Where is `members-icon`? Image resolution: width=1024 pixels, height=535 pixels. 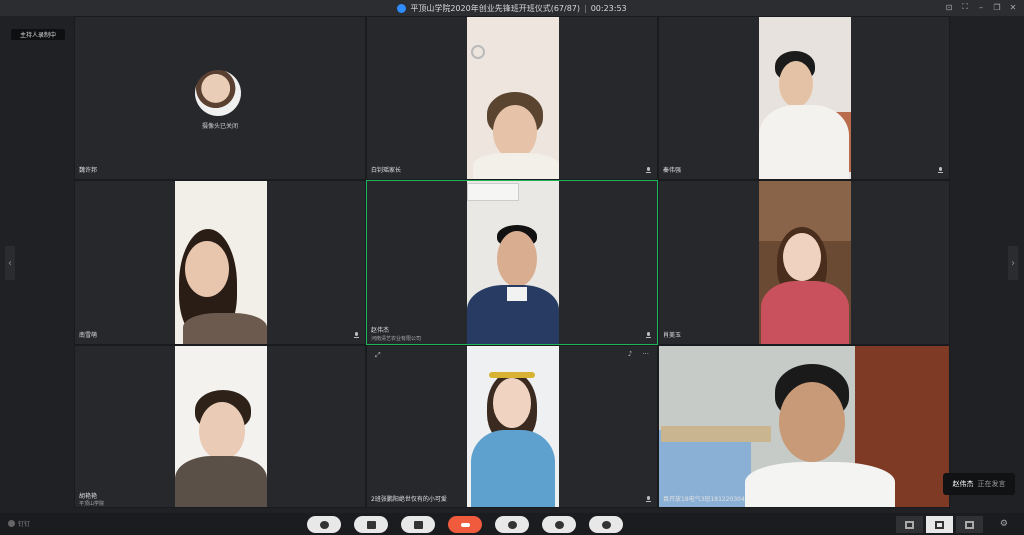
members-icon is located at coordinates (559, 524).